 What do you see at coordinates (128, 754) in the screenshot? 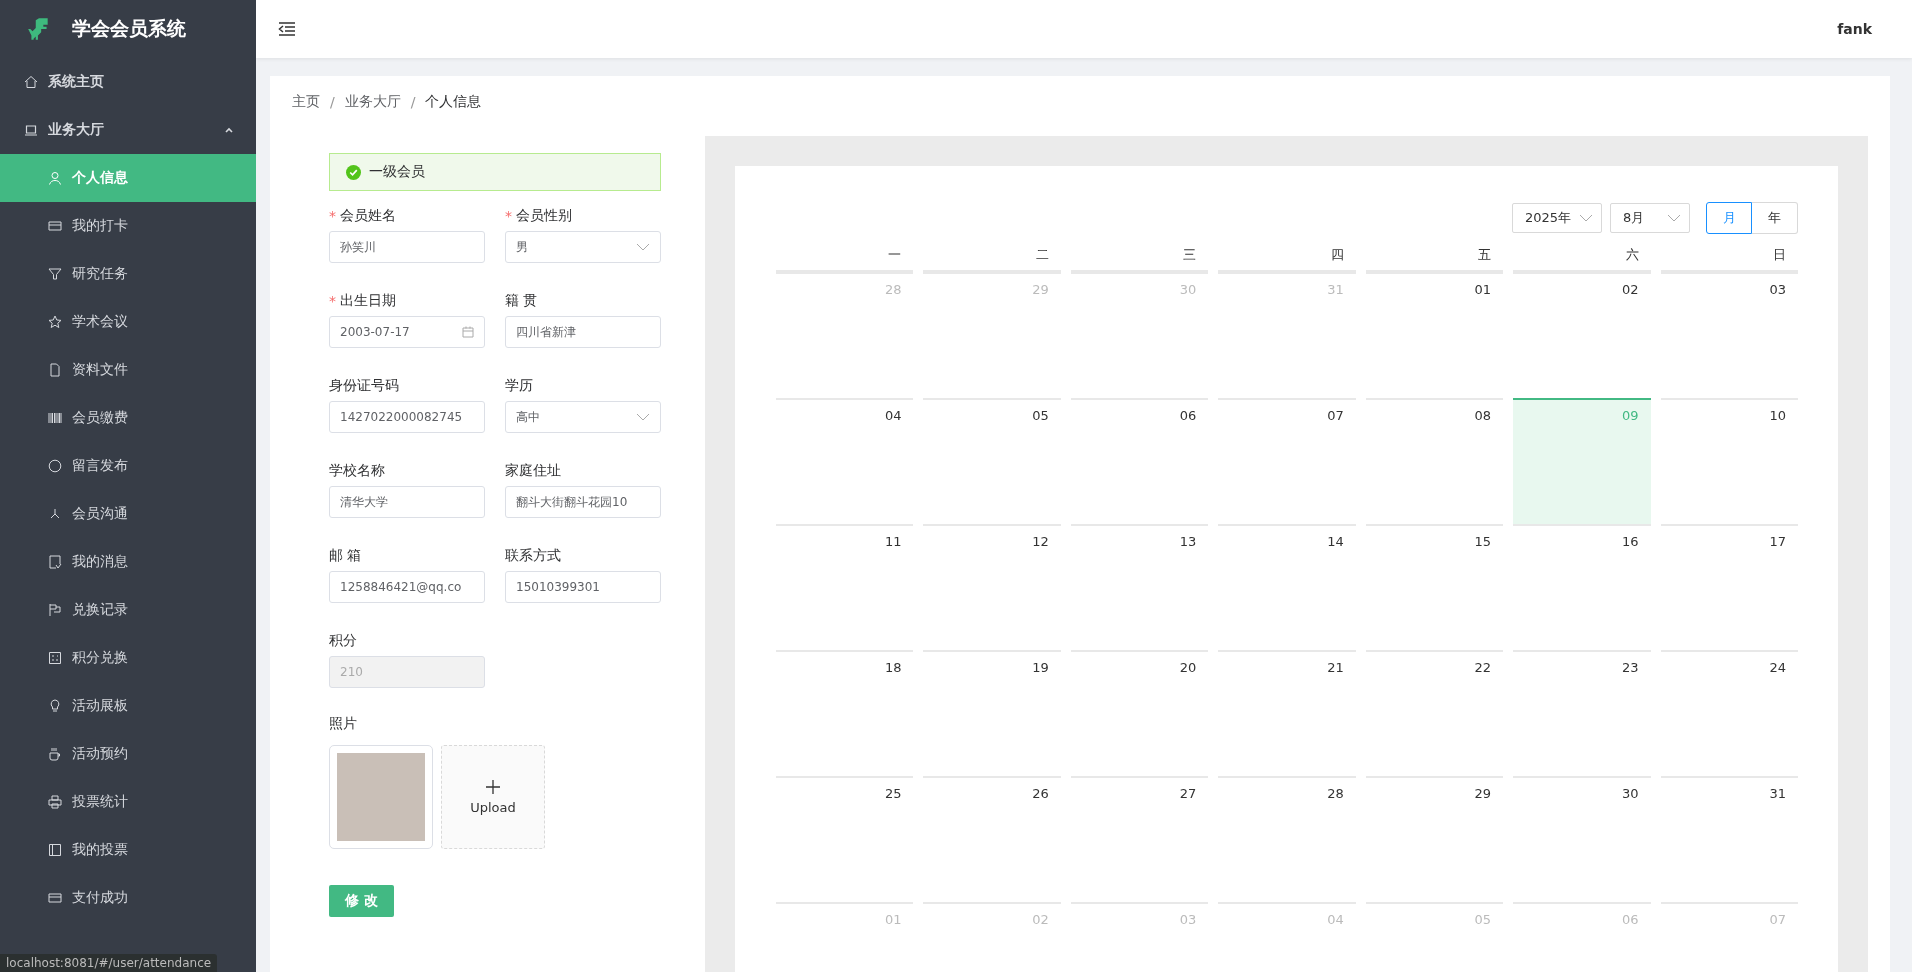
I see `sidebar-item: 活动预约` at bounding box center [128, 754].